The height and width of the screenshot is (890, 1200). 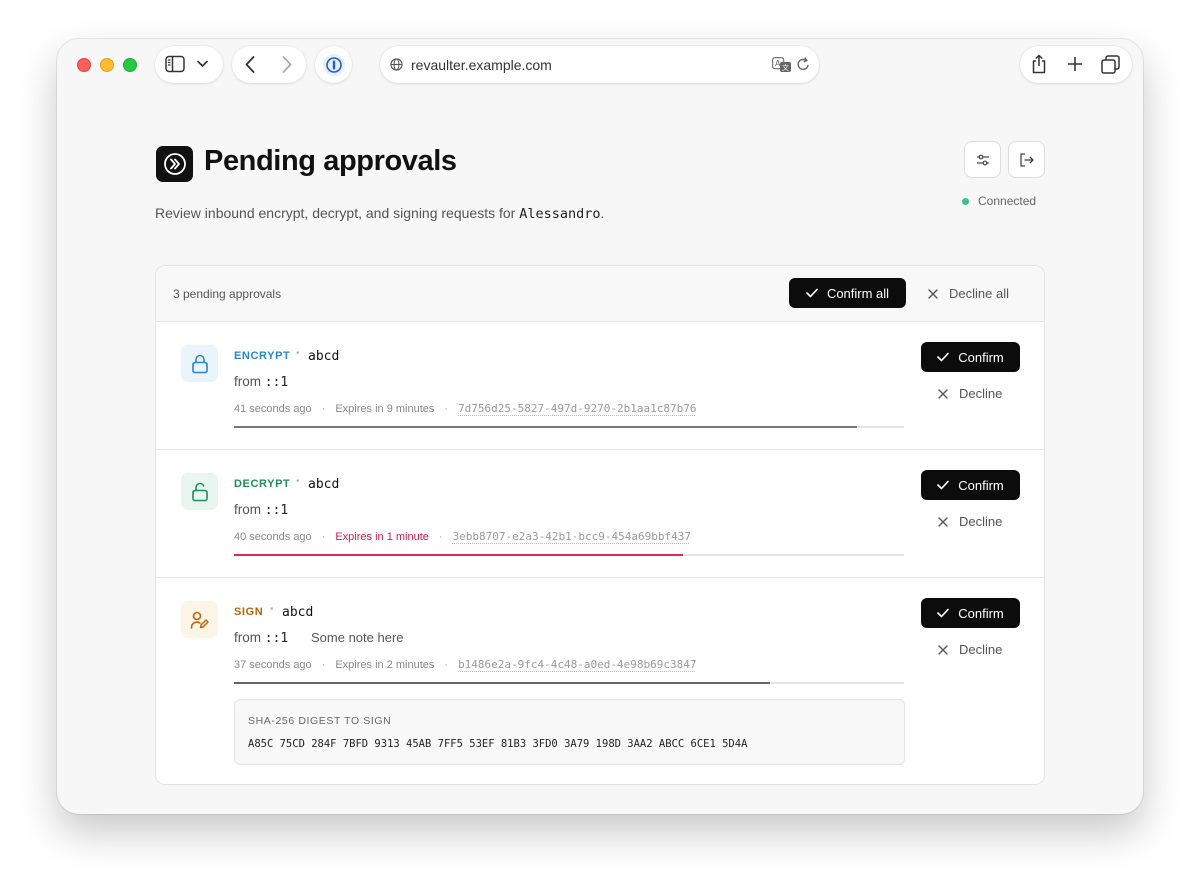 I want to click on sliders-icon, so click(x=982, y=159).